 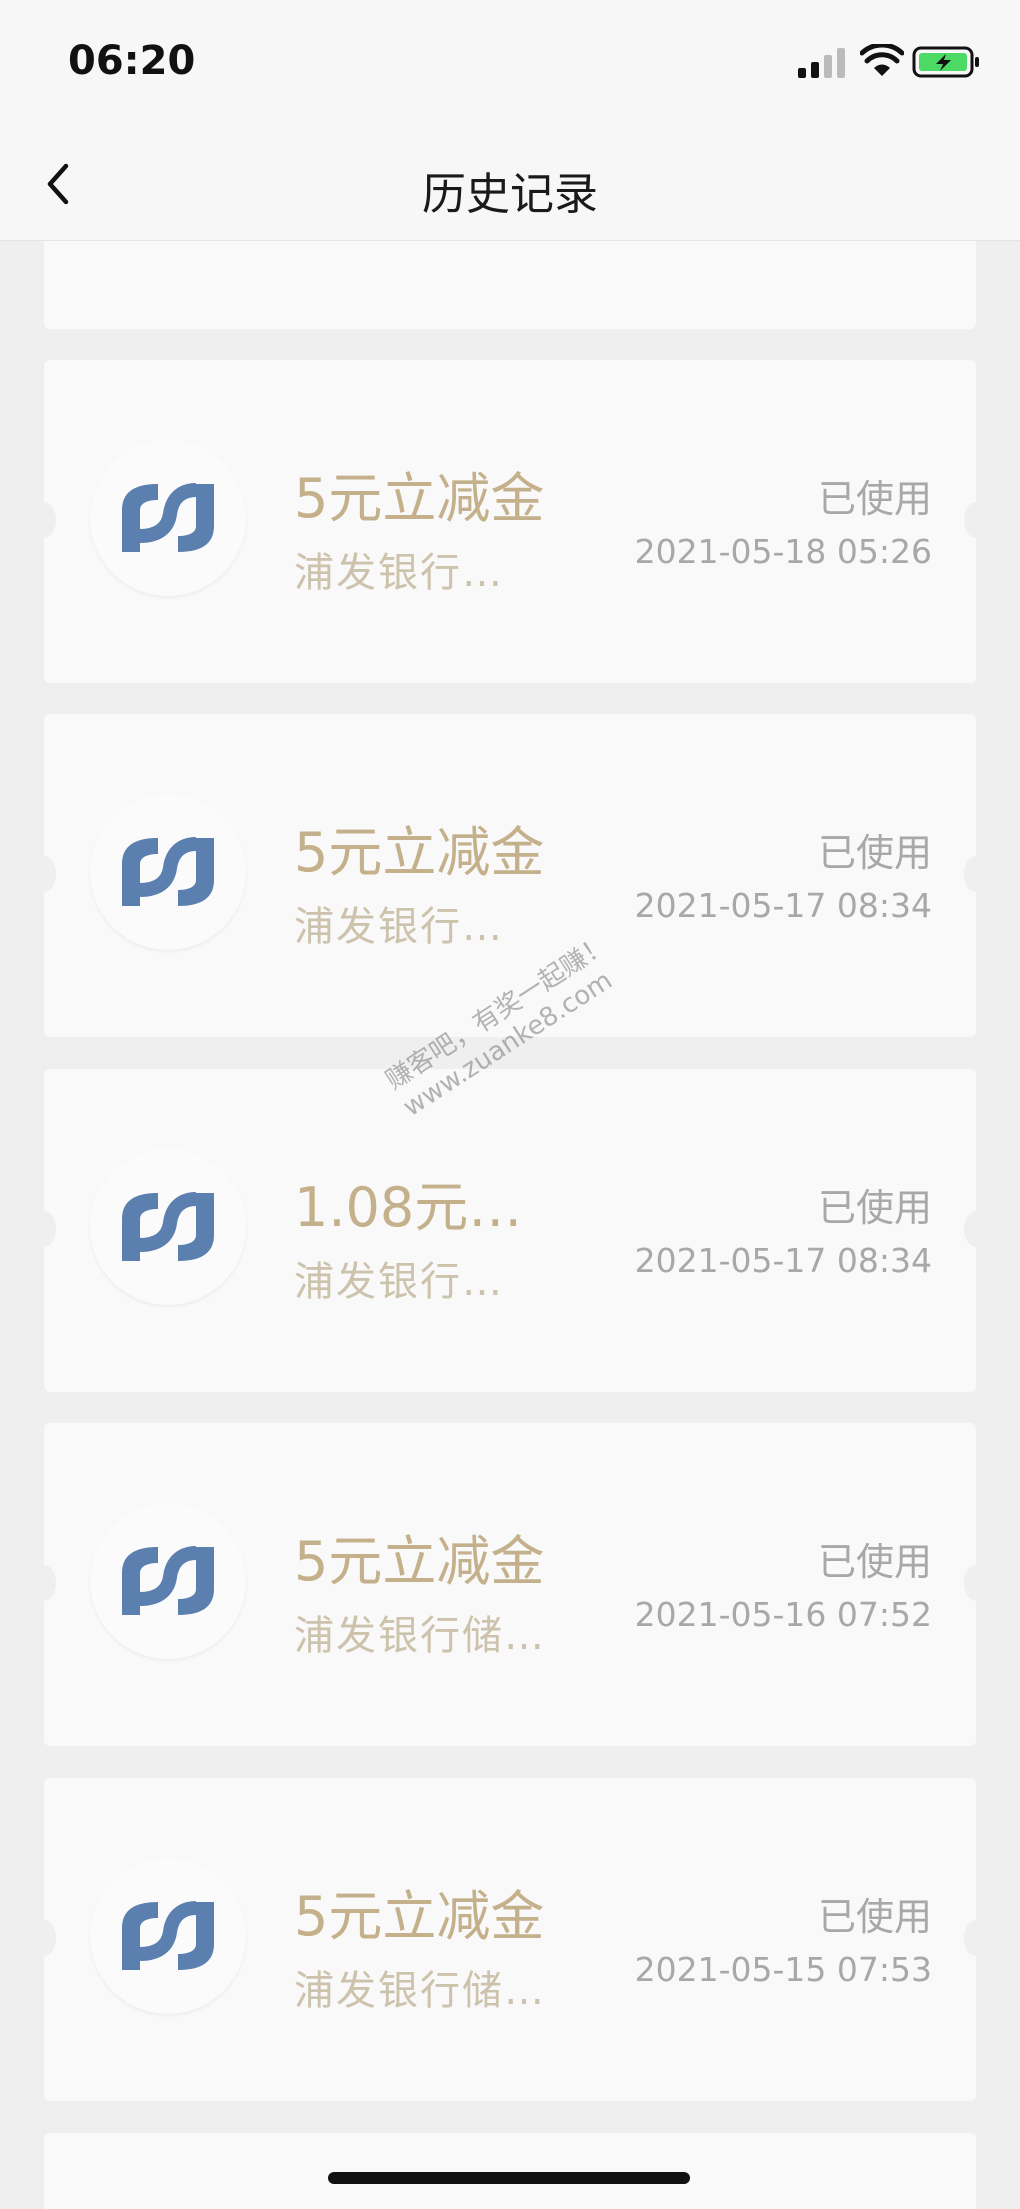 What do you see at coordinates (783, 1614) in the screenshot?
I see `coupon-date: 2021-05-16 07:52` at bounding box center [783, 1614].